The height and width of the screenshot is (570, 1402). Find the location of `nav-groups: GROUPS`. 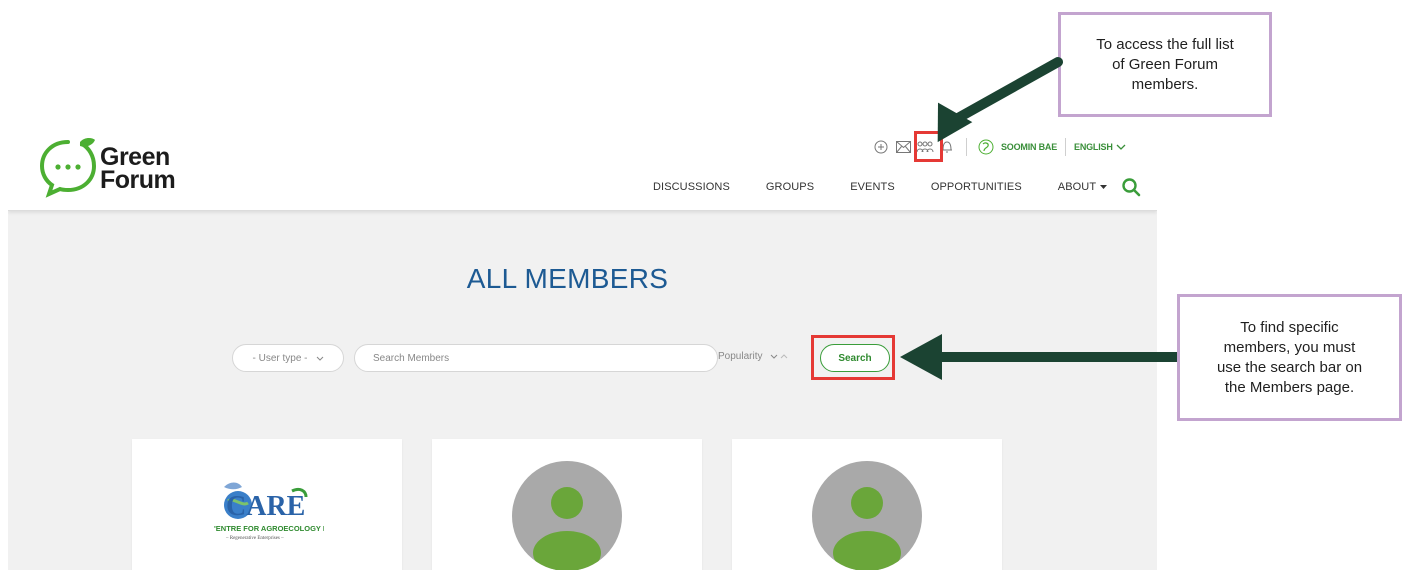

nav-groups: GROUPS is located at coordinates (790, 187).